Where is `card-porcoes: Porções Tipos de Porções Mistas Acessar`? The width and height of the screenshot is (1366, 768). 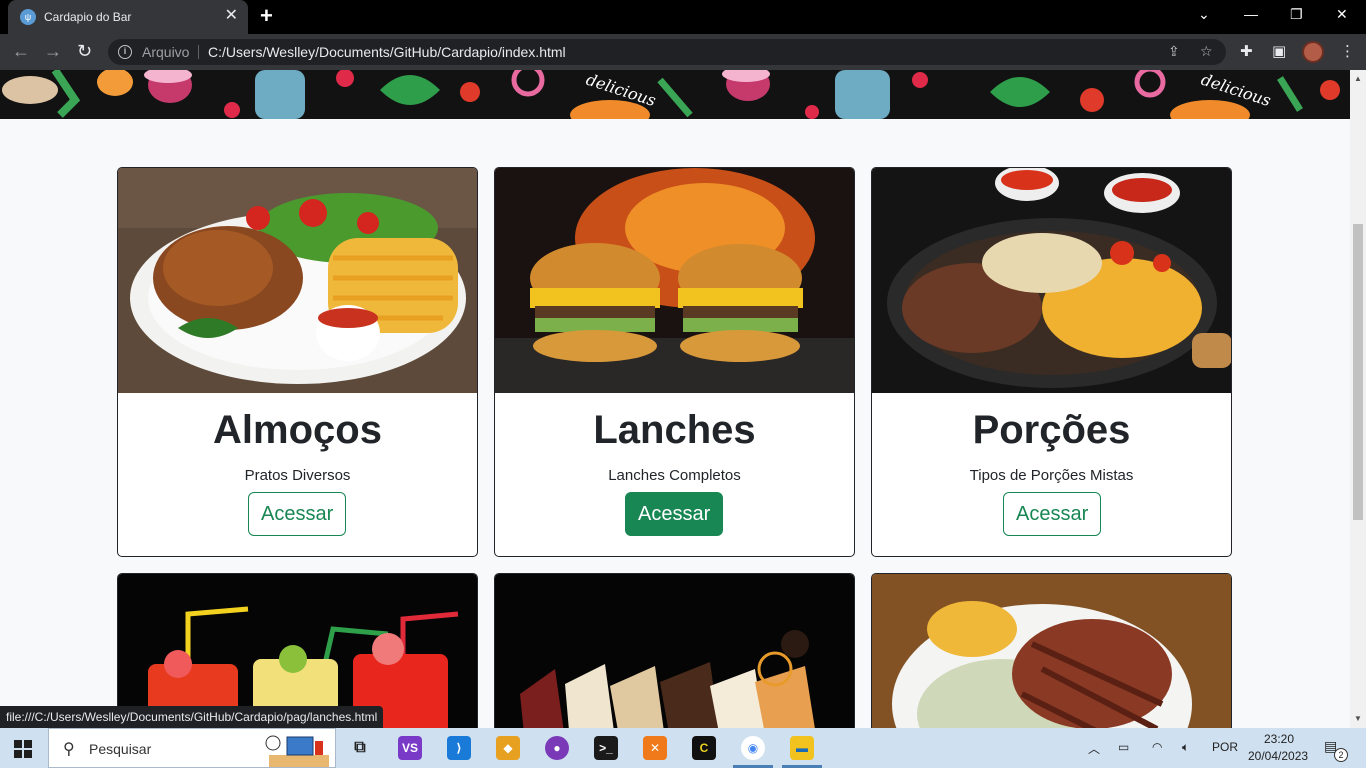
card-porcoes: Porções Tipos de Porções Mistas Acessar is located at coordinates (1051, 362).